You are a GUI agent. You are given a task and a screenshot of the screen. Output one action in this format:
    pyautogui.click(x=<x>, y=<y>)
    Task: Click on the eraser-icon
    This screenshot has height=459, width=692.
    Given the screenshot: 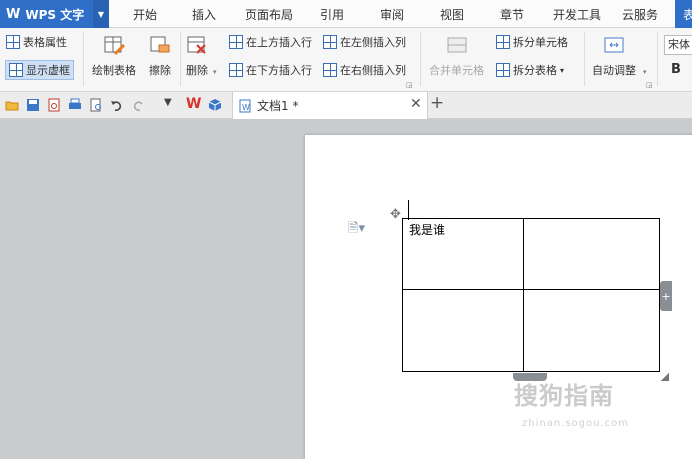 What is the action you would take?
    pyautogui.click(x=160, y=45)
    